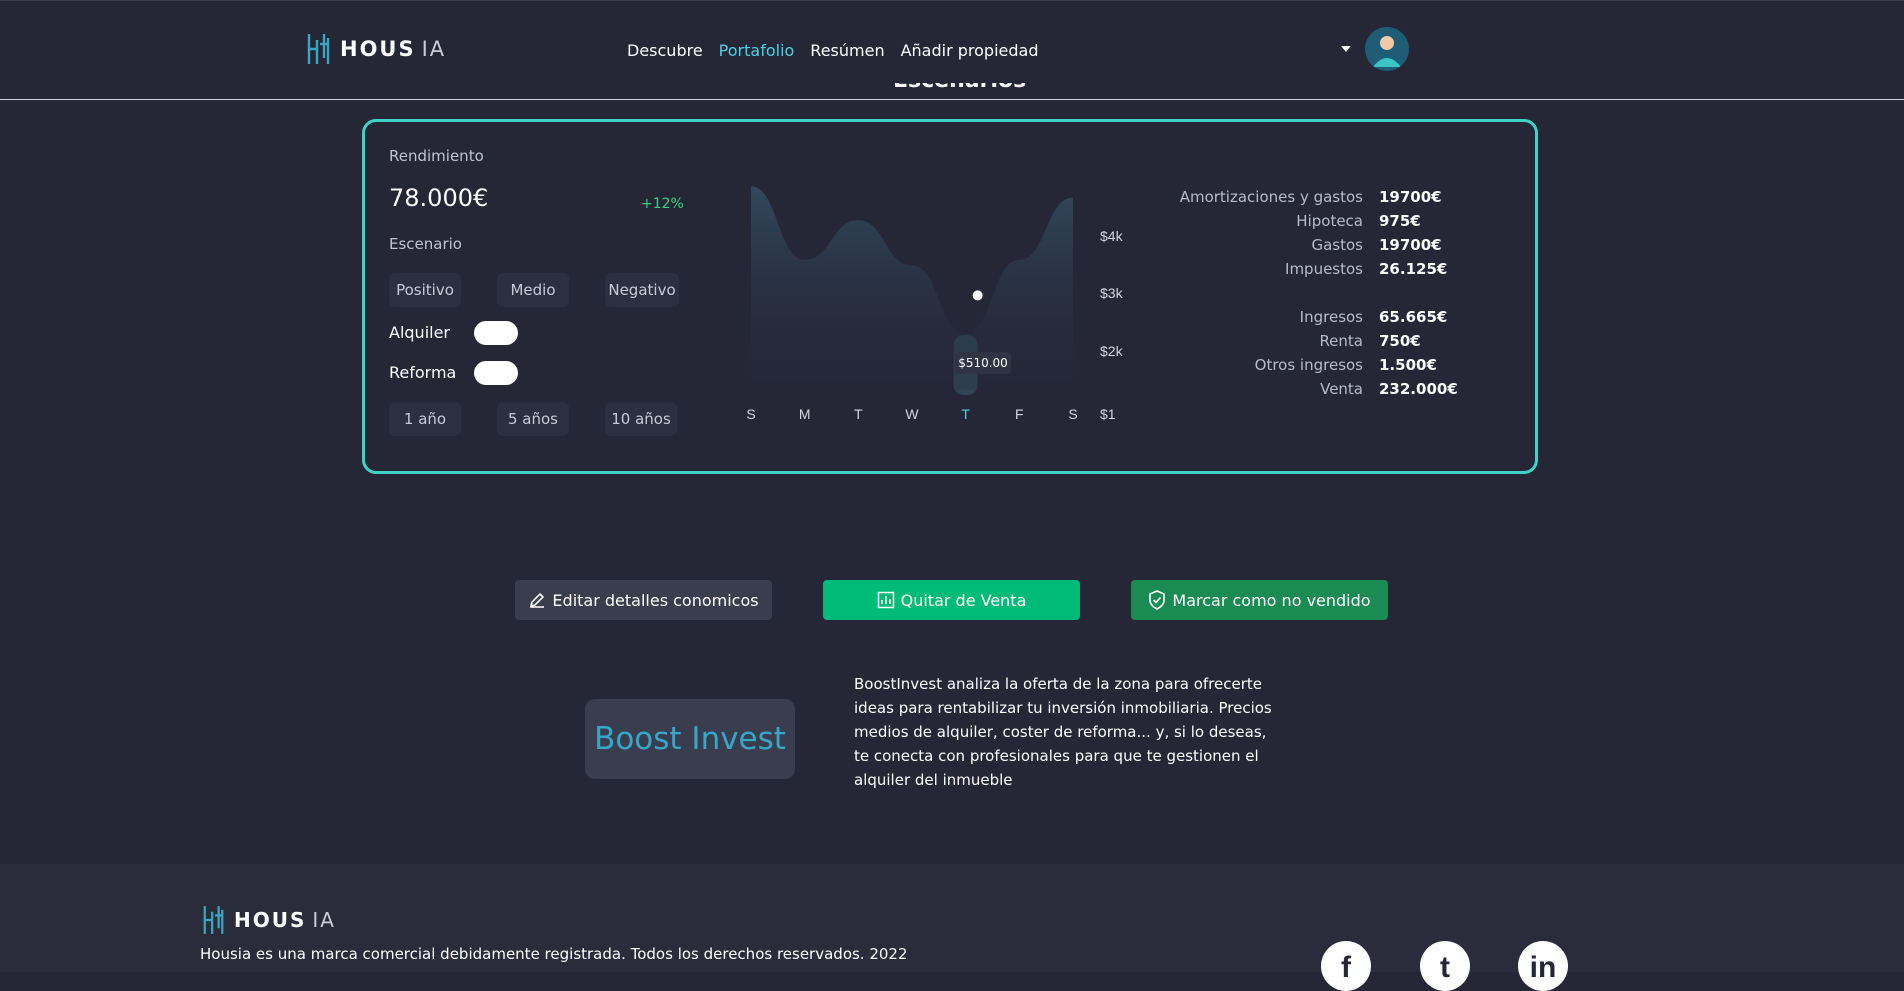  I want to click on chart-x-tick: M, so click(805, 414).